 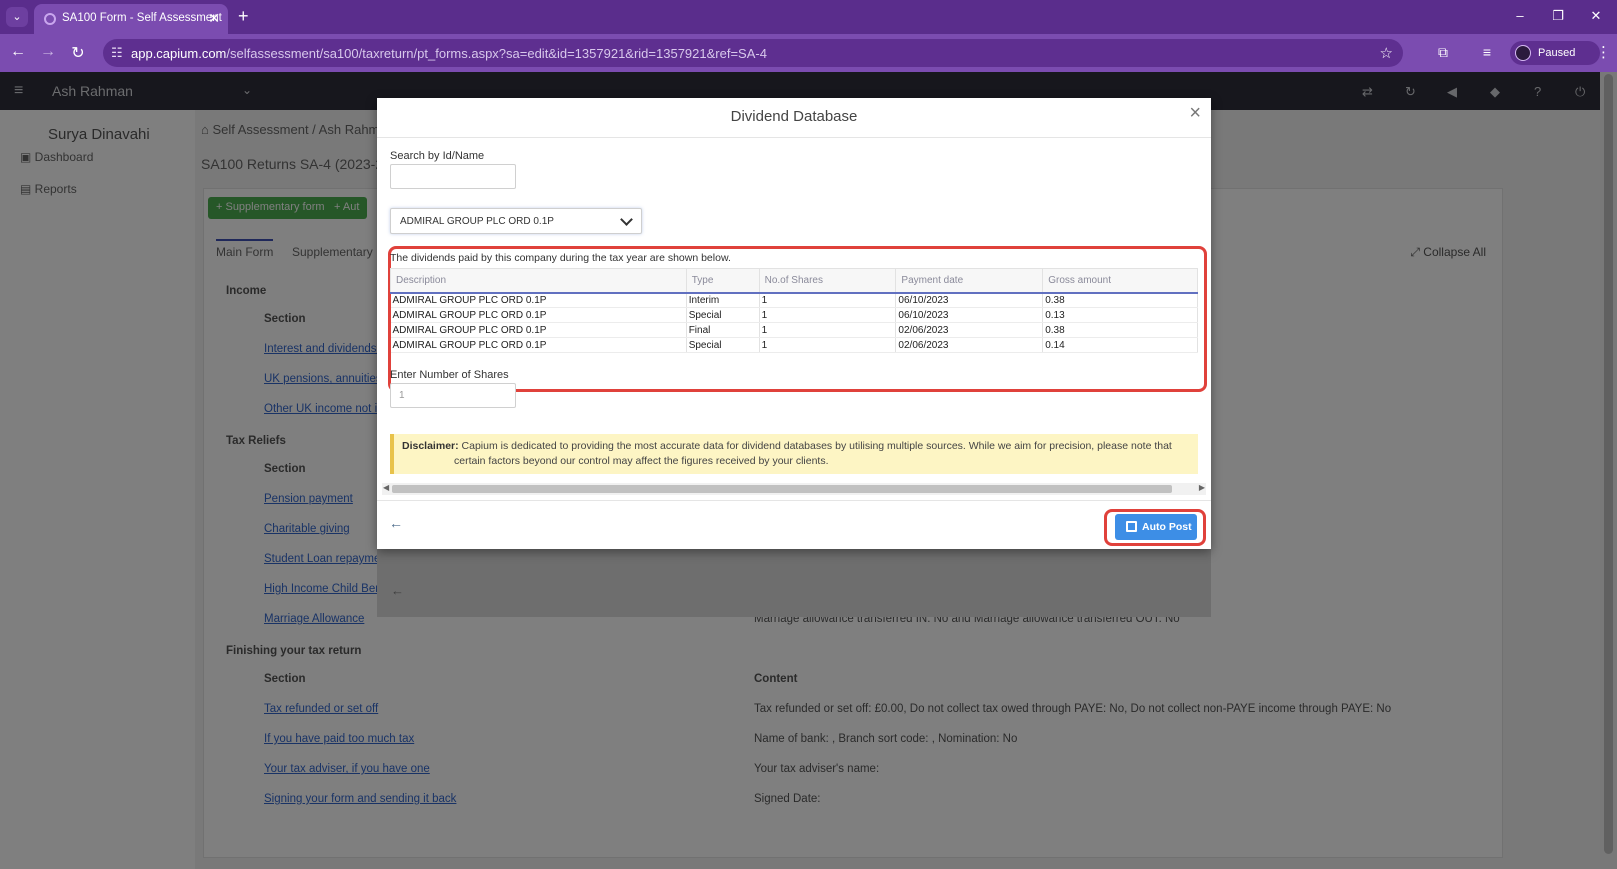 What do you see at coordinates (17, 17) in the screenshot?
I see `tab-search-button: ⌄` at bounding box center [17, 17].